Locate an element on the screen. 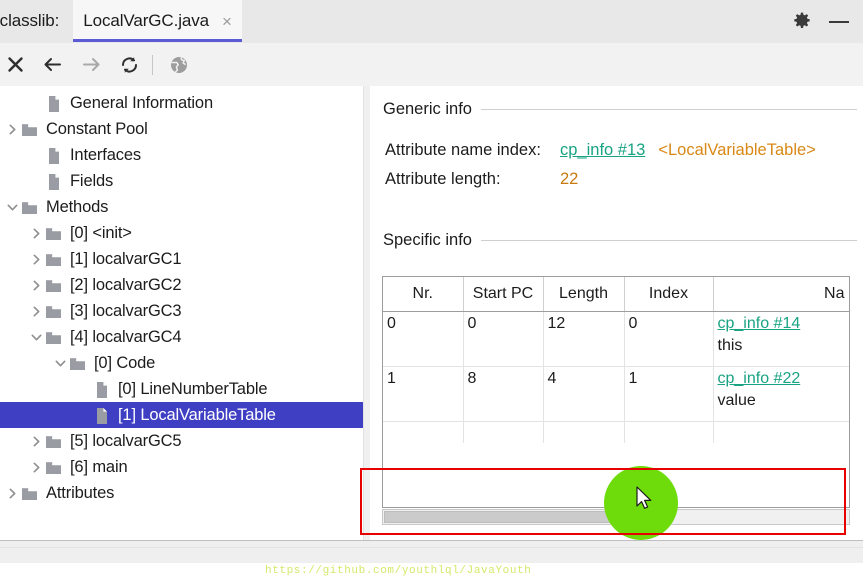  table-empty-row is located at coordinates (616, 432).